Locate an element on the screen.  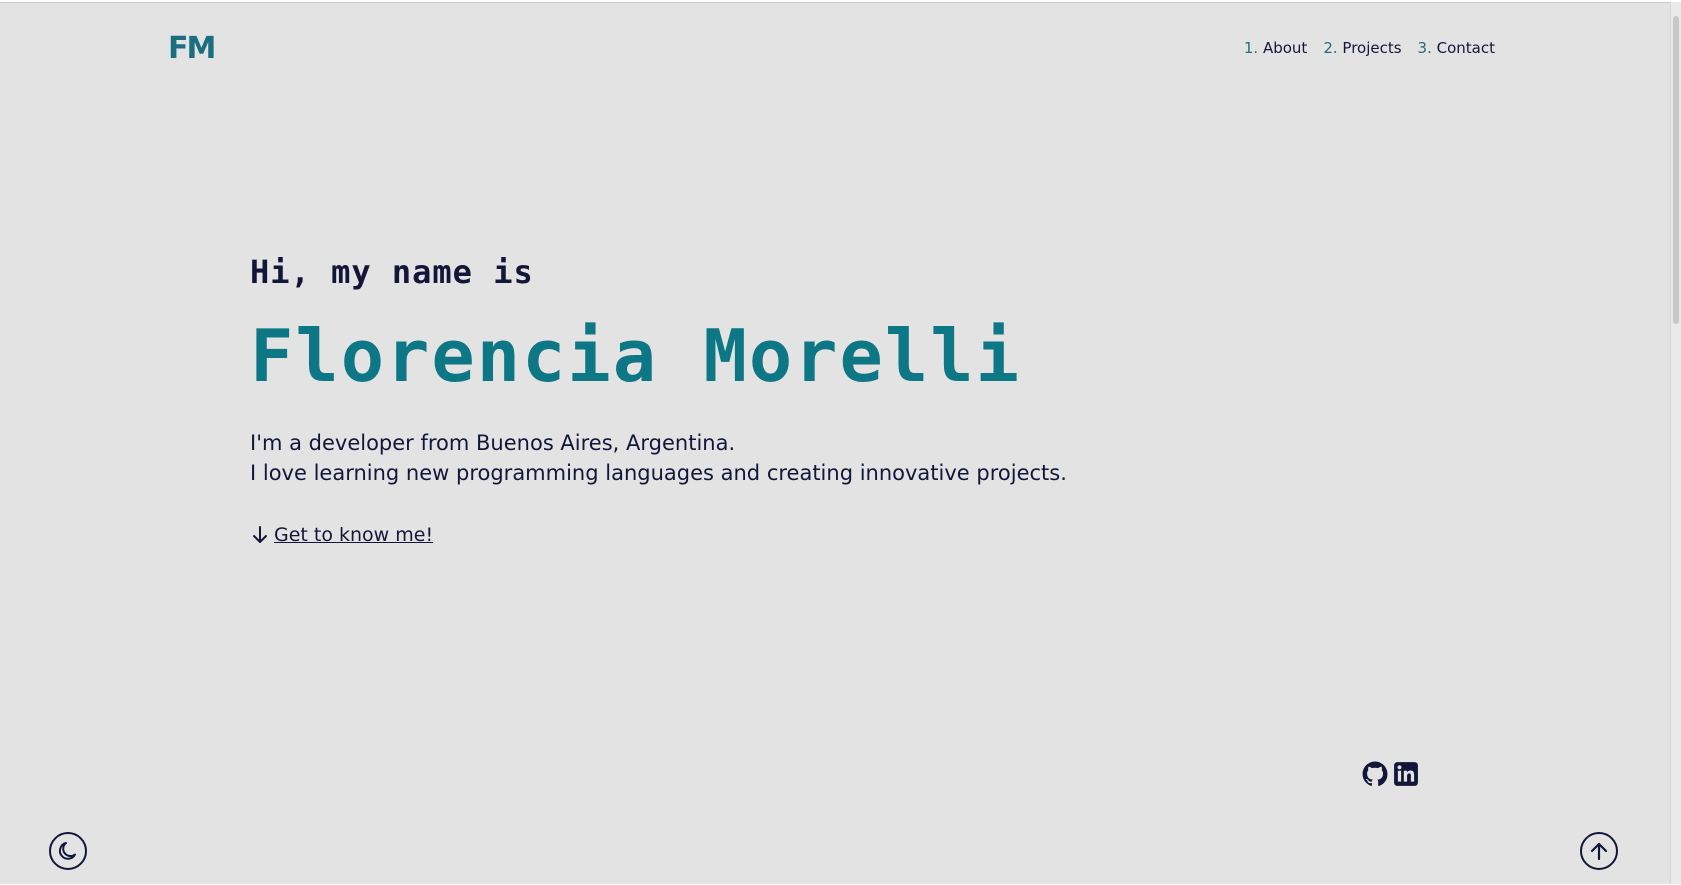
nav-item-projects: 2. Projects is located at coordinates (1362, 48).